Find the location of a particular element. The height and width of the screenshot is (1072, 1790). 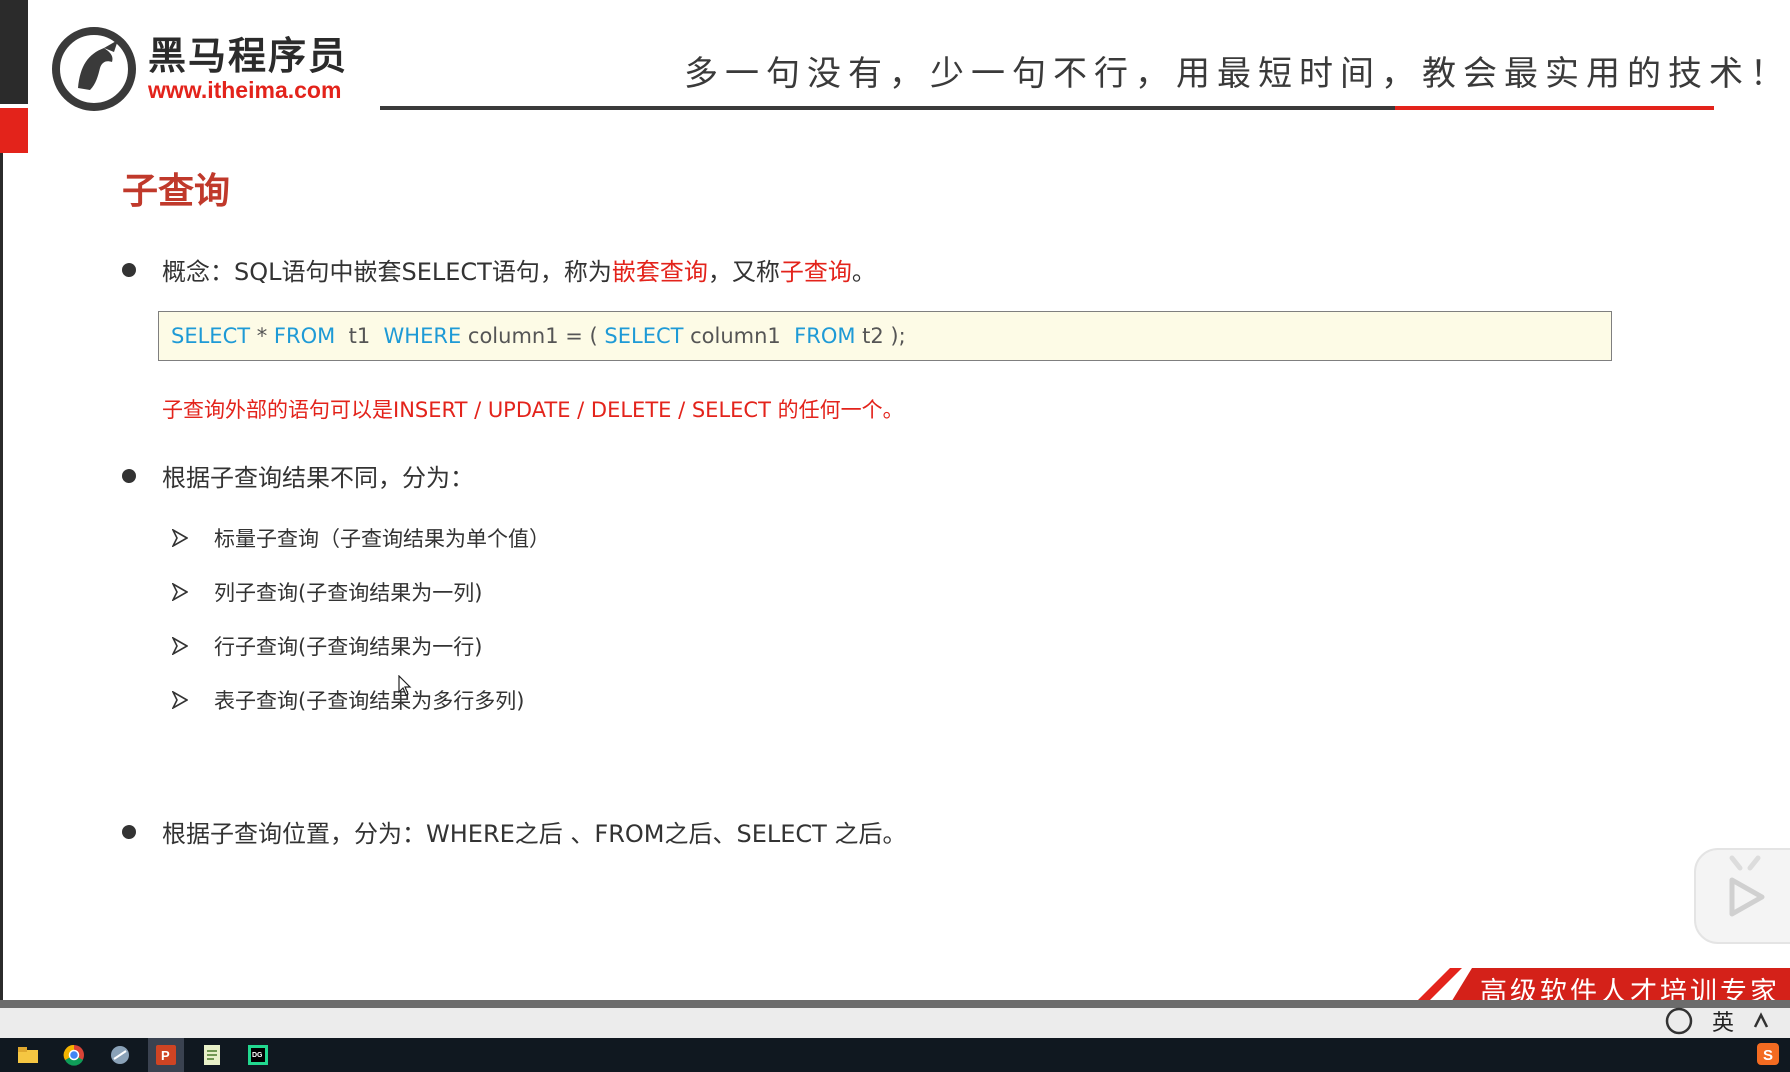

chrome-icon is located at coordinates (74, 1055).